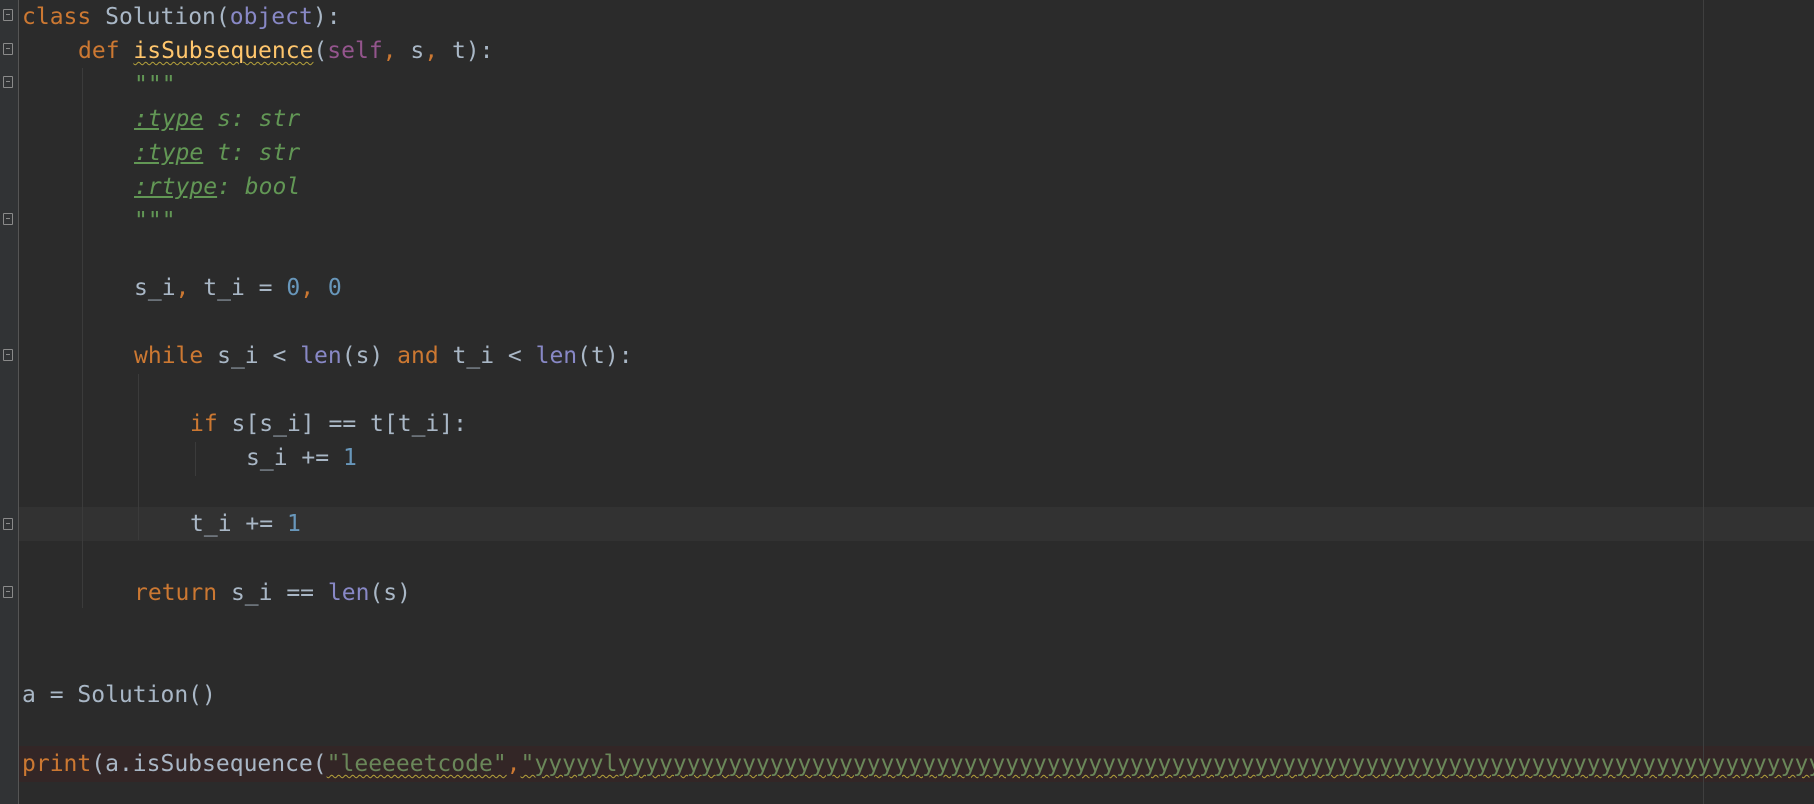 Image resolution: width=1814 pixels, height=804 pixels. Describe the element at coordinates (418, 356) in the screenshot. I see `keyword-and: and` at that location.